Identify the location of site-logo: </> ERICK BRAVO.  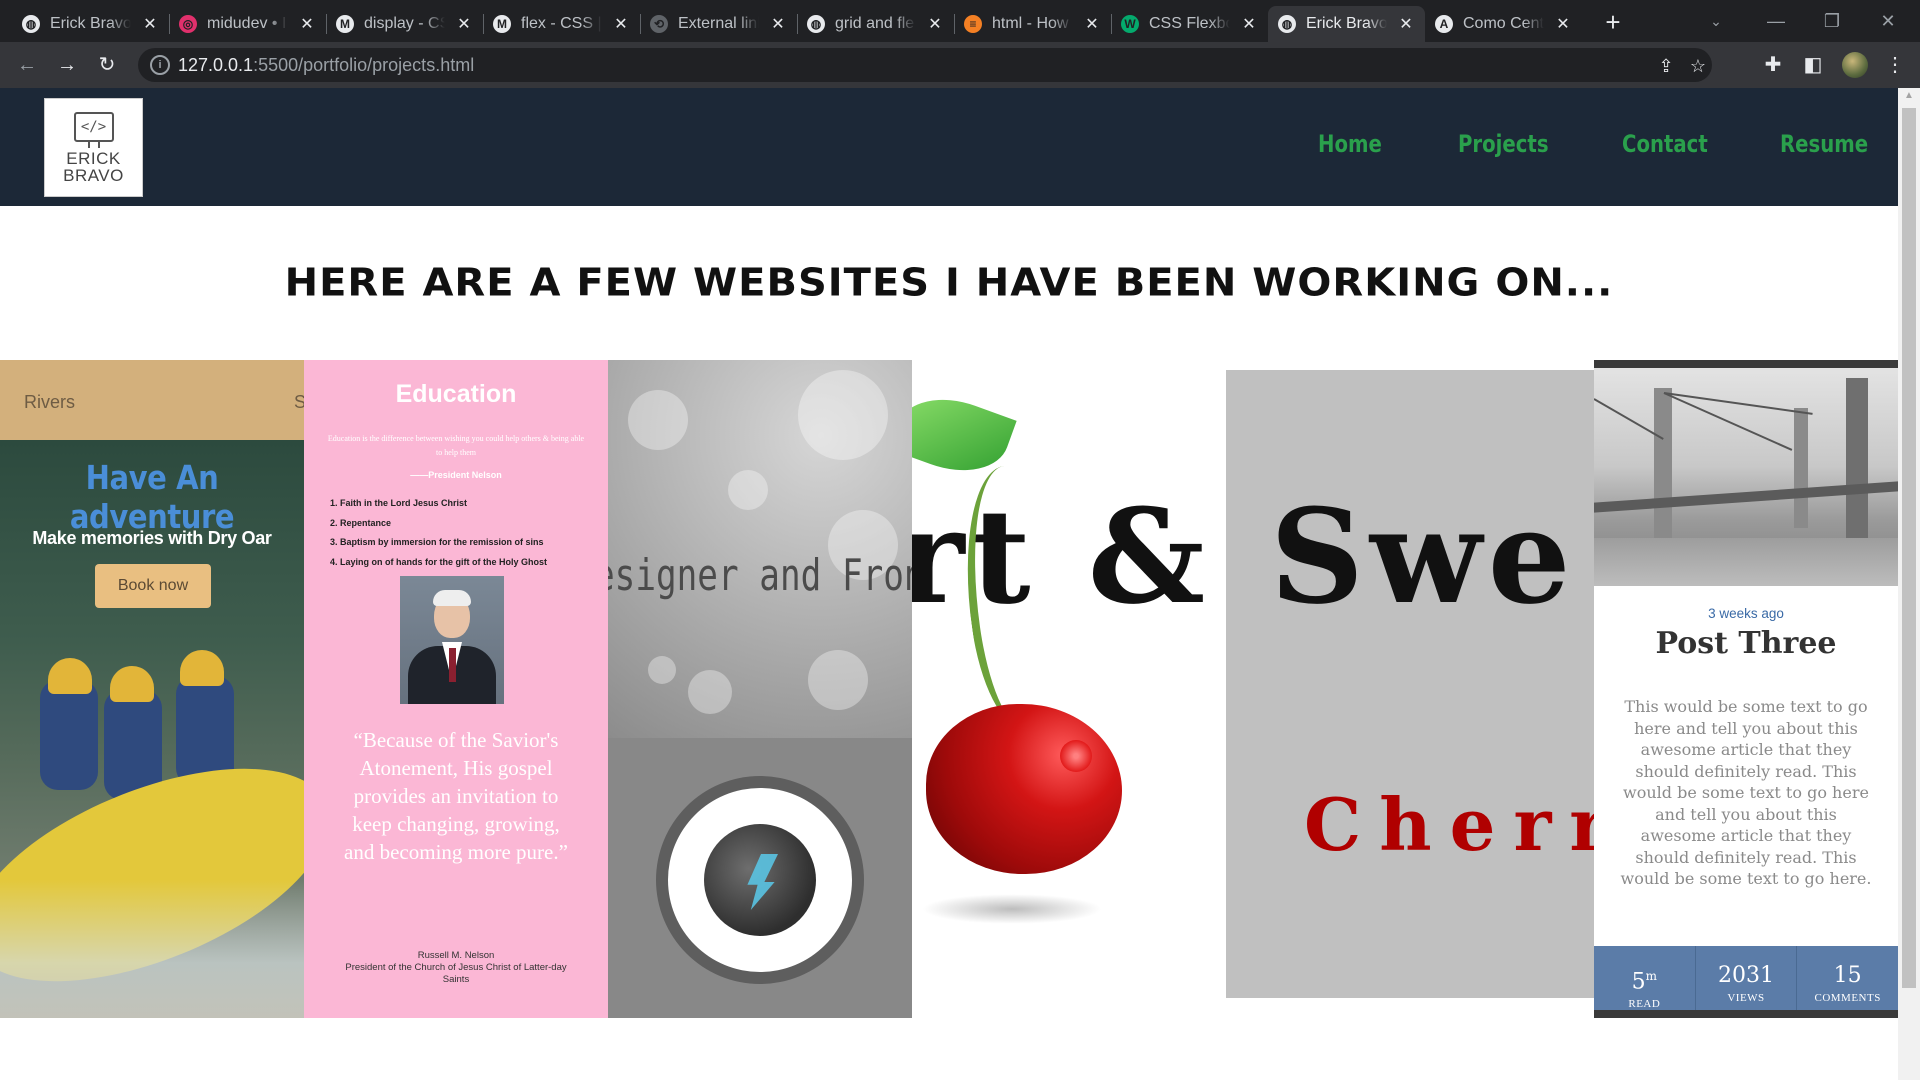
(93, 147).